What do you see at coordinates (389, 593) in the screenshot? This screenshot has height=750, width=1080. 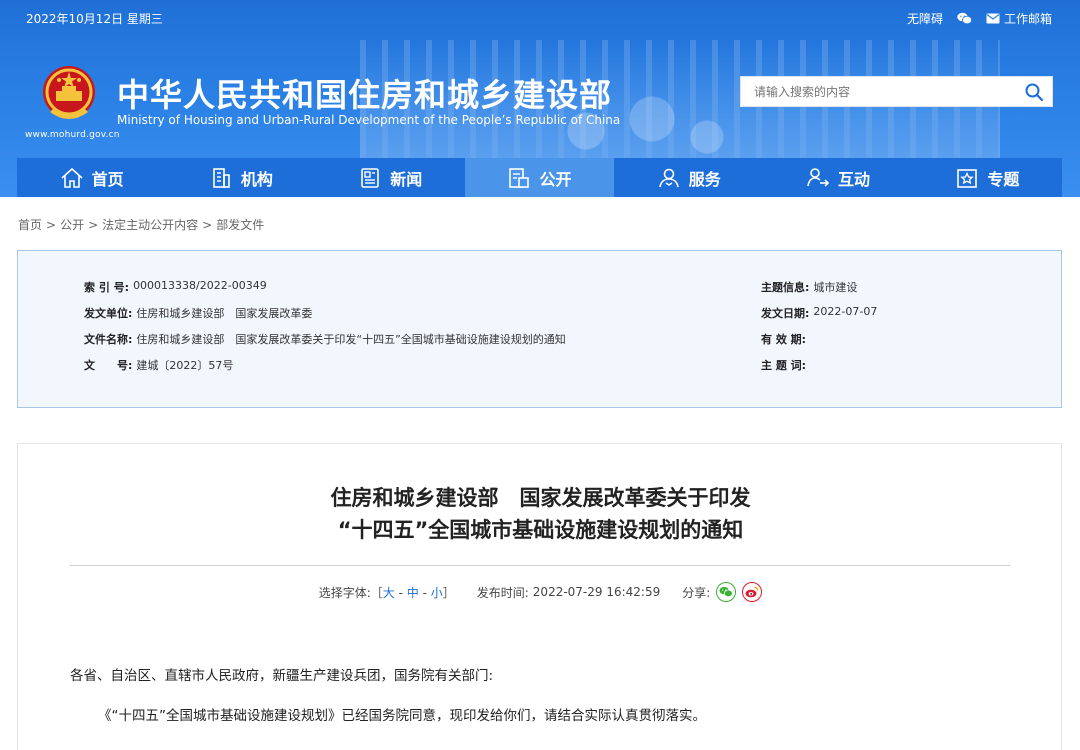 I see `font-large-button: 大` at bounding box center [389, 593].